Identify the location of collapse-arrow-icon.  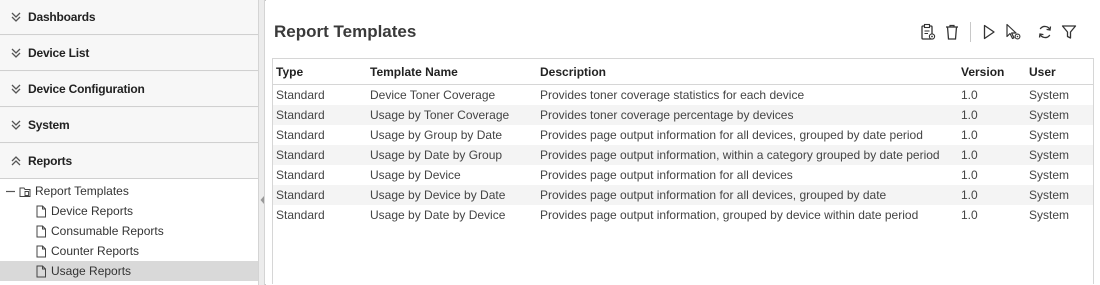
(262, 199).